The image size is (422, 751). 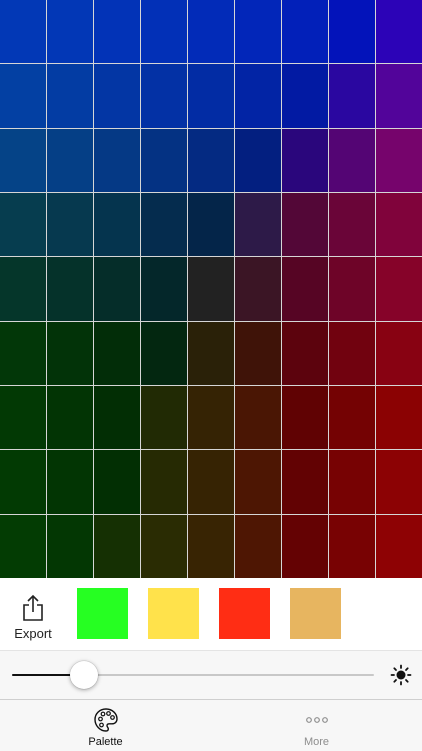 I want to click on tab-palette: Palette, so click(x=105, y=725).